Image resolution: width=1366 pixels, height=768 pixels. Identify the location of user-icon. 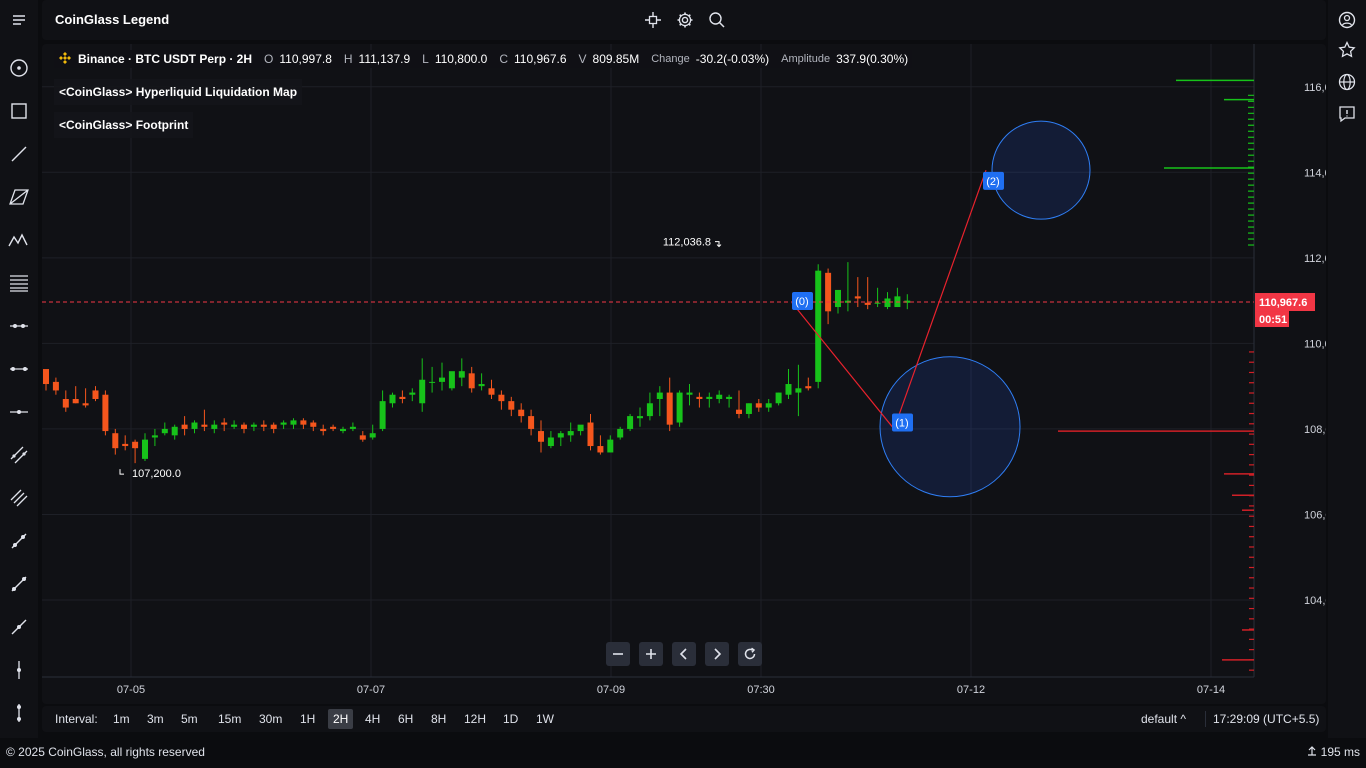
(1347, 20).